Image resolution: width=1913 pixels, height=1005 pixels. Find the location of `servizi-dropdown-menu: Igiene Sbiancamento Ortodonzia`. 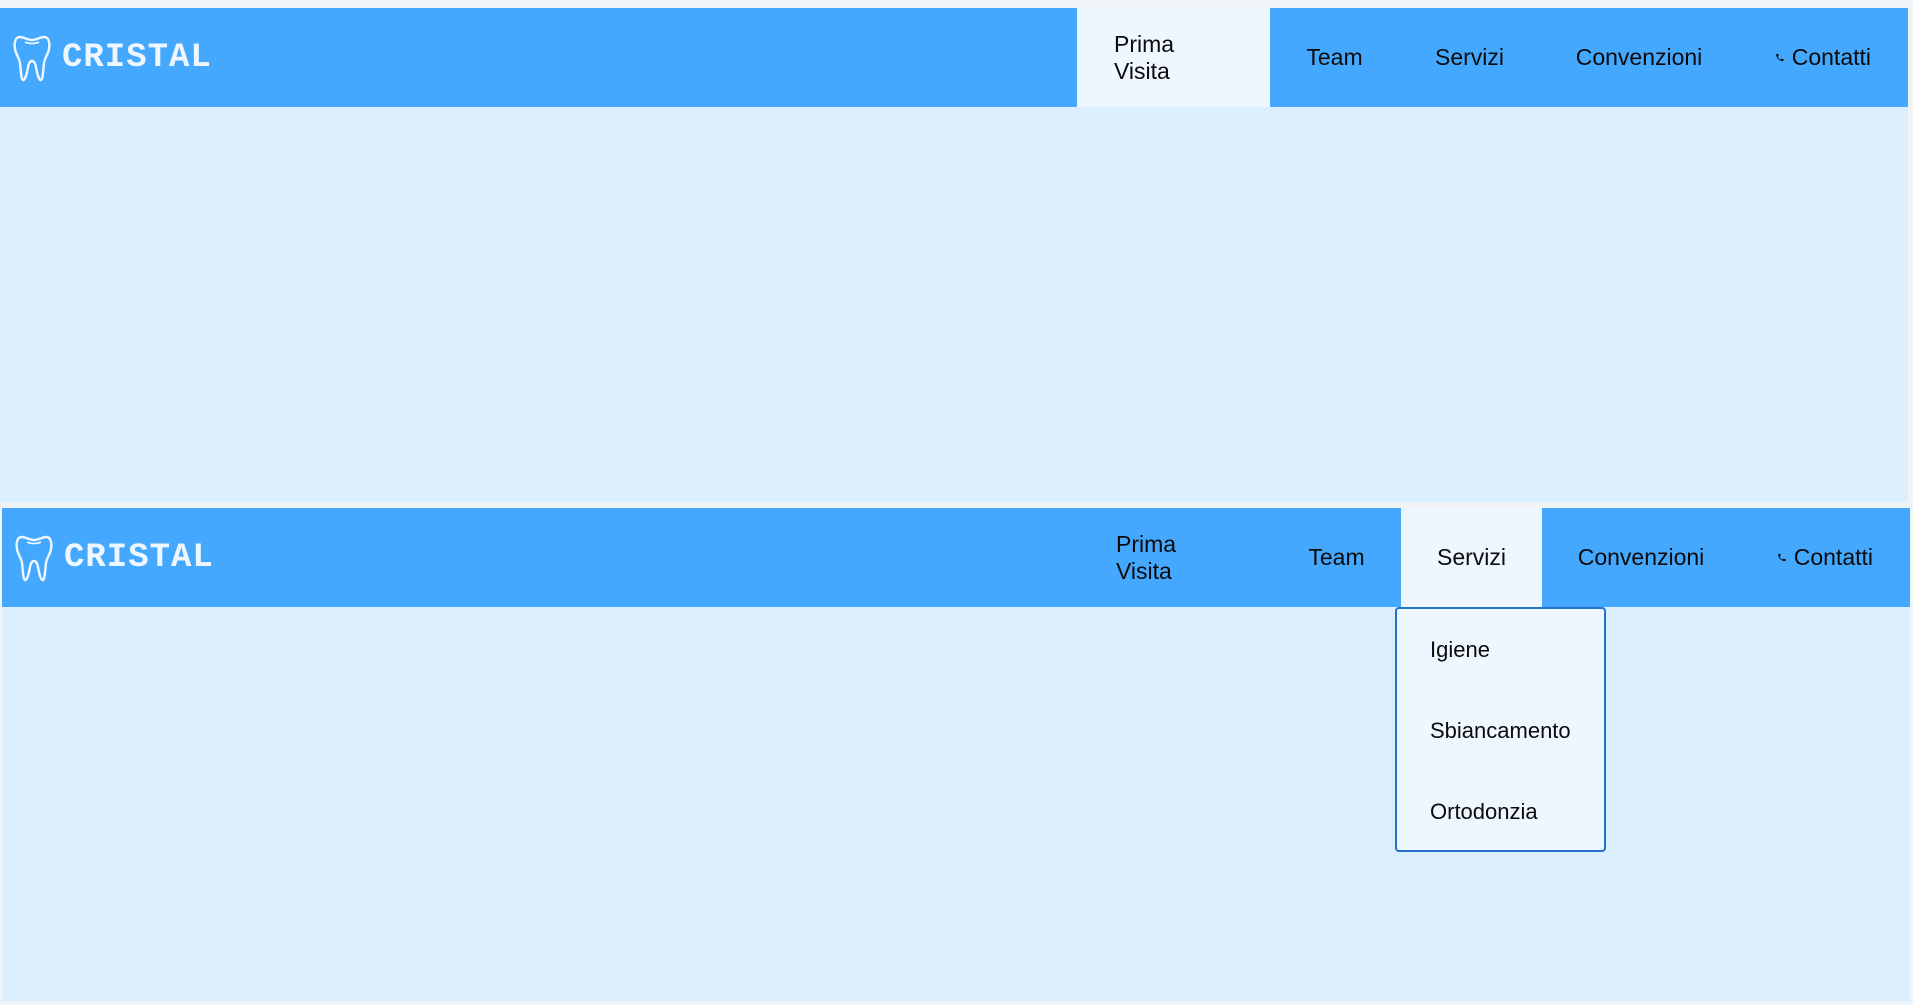

servizi-dropdown-menu: Igiene Sbiancamento Ortodonzia is located at coordinates (1500, 729).